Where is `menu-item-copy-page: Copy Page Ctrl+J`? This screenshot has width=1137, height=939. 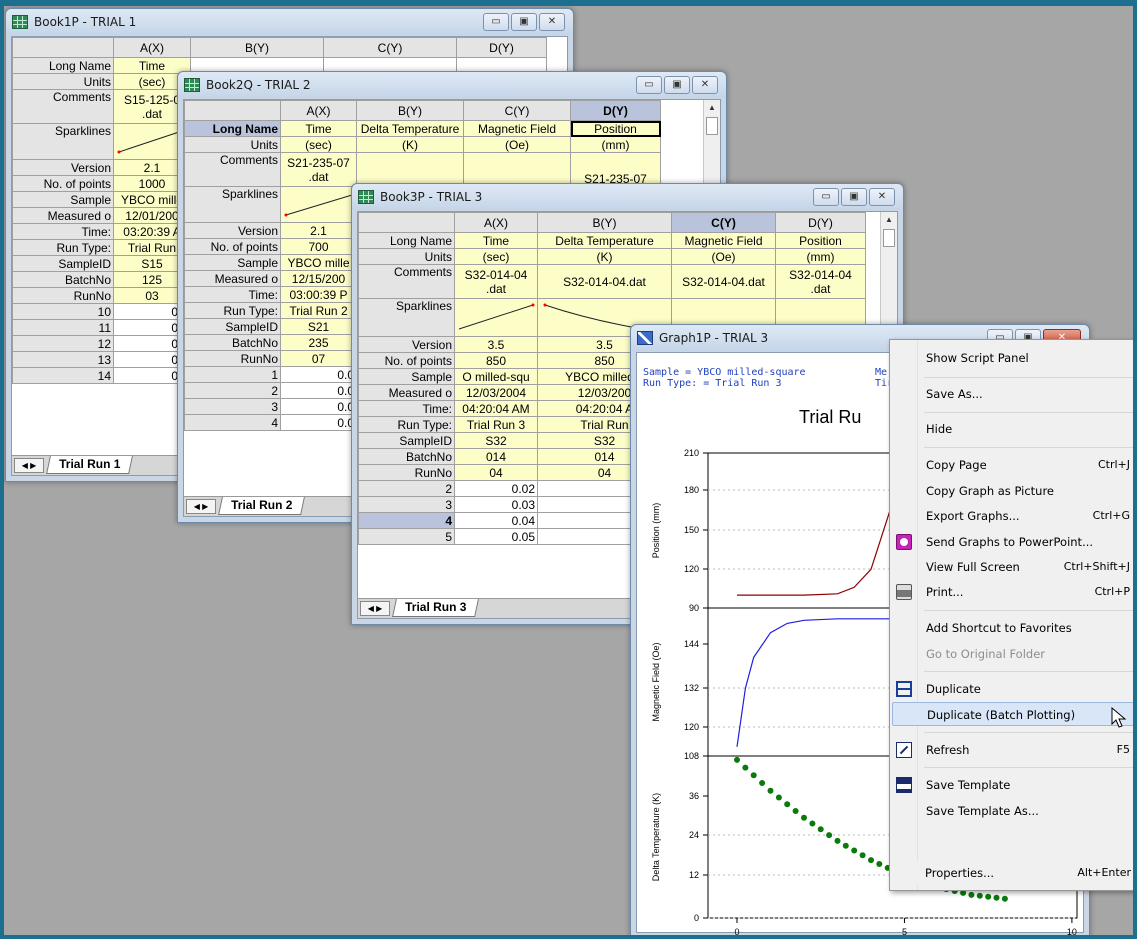
menu-item-copy-page: Copy Page Ctrl+J is located at coordinates (1014, 465).